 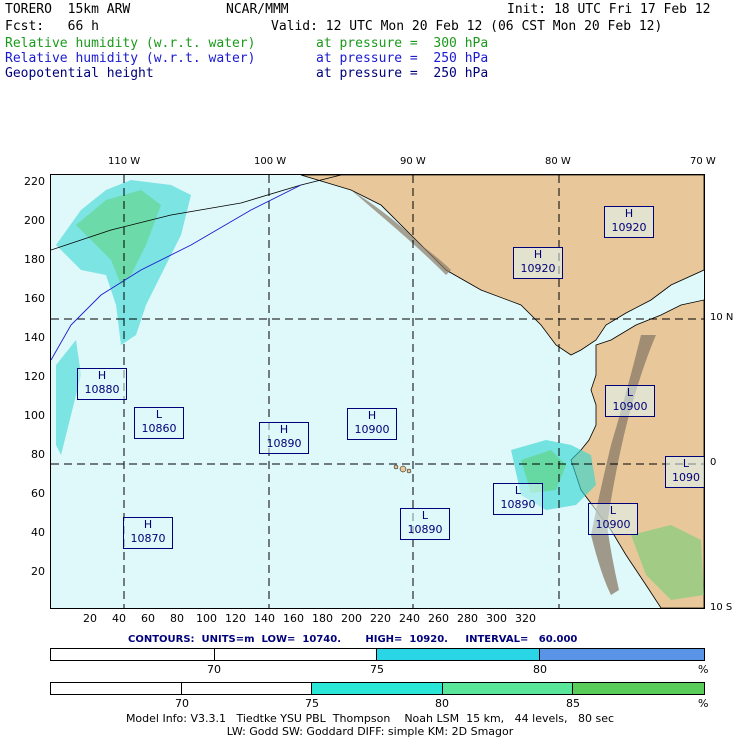 What do you see at coordinates (34, 337) in the screenshot?
I see `y-tick: 140` at bounding box center [34, 337].